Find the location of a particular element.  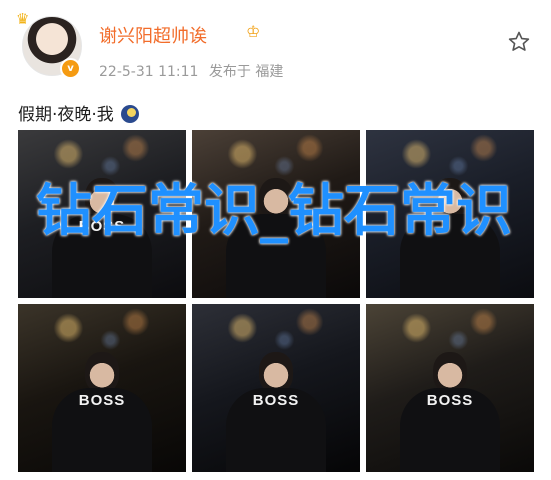

watermark-overlay: 钻石常识_钻石常识 is located at coordinates (274, 211).